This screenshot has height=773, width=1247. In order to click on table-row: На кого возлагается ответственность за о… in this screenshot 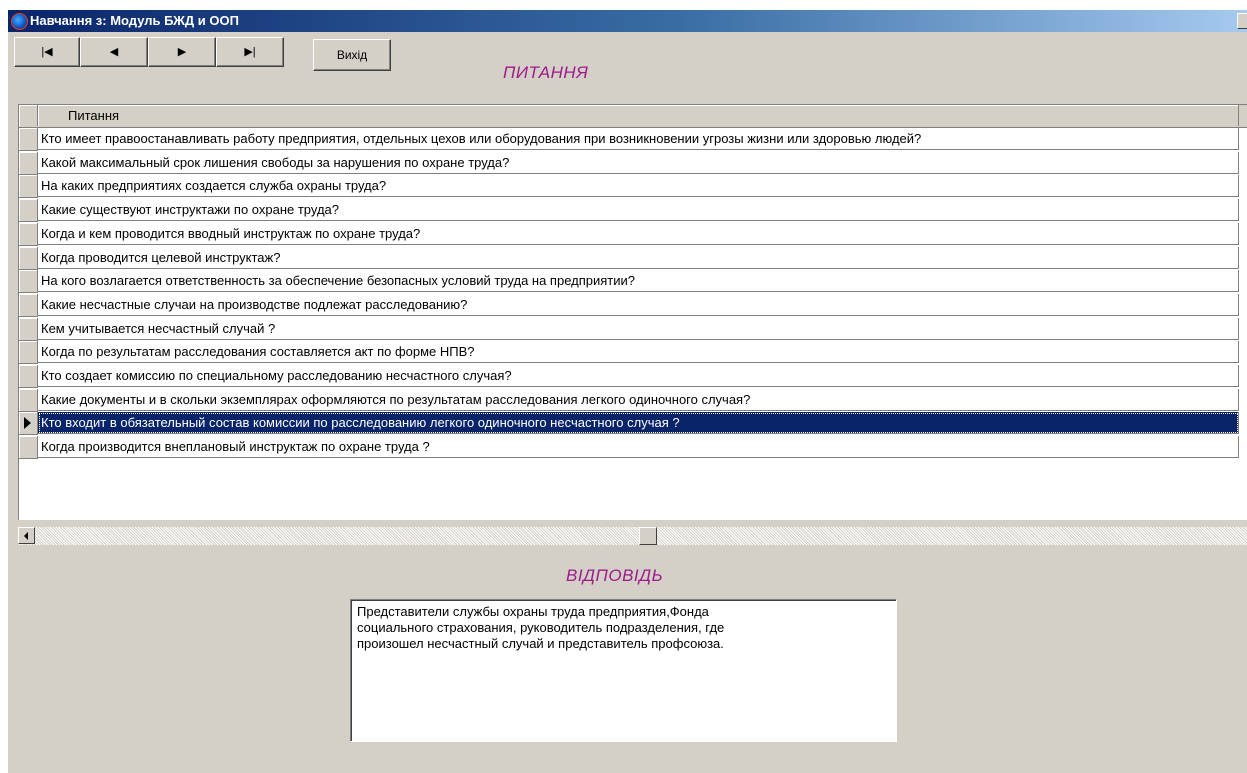, I will do `click(633, 282)`.